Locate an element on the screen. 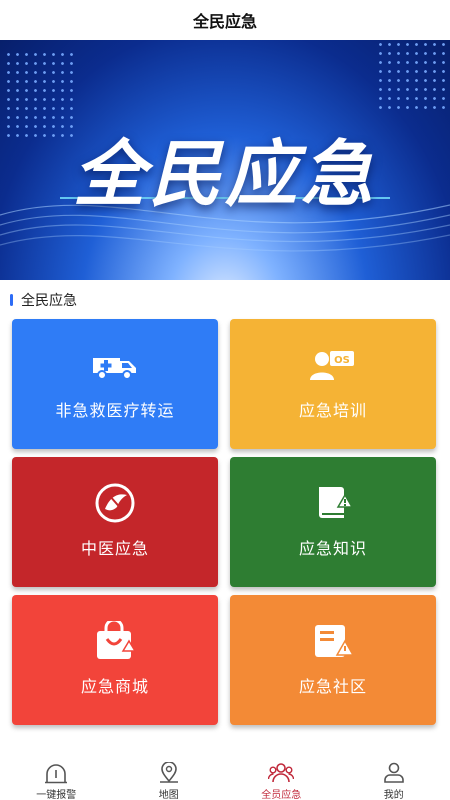 The width and height of the screenshot is (450, 800). nav-map: 地图 is located at coordinates (169, 776).